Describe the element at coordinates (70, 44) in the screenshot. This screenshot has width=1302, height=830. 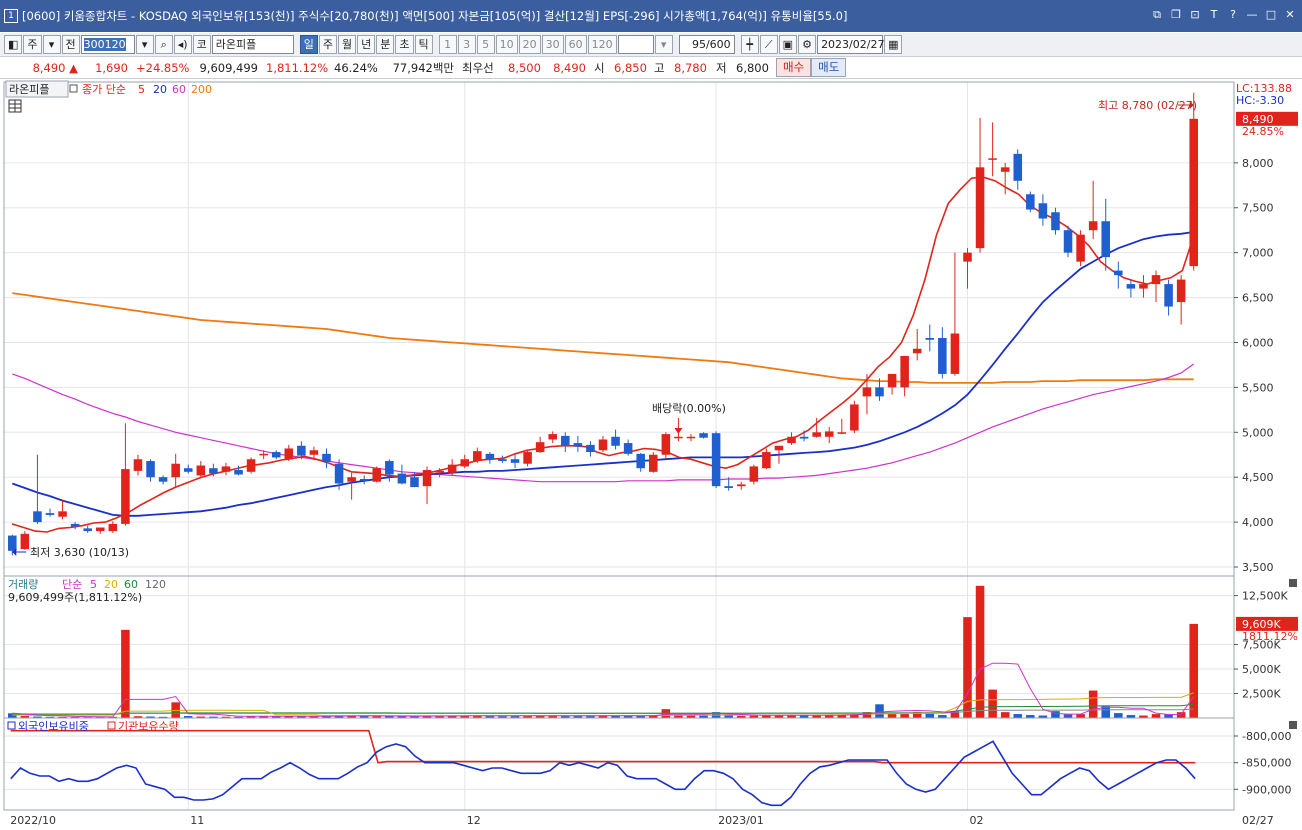
I see `prev-button: 전` at that location.